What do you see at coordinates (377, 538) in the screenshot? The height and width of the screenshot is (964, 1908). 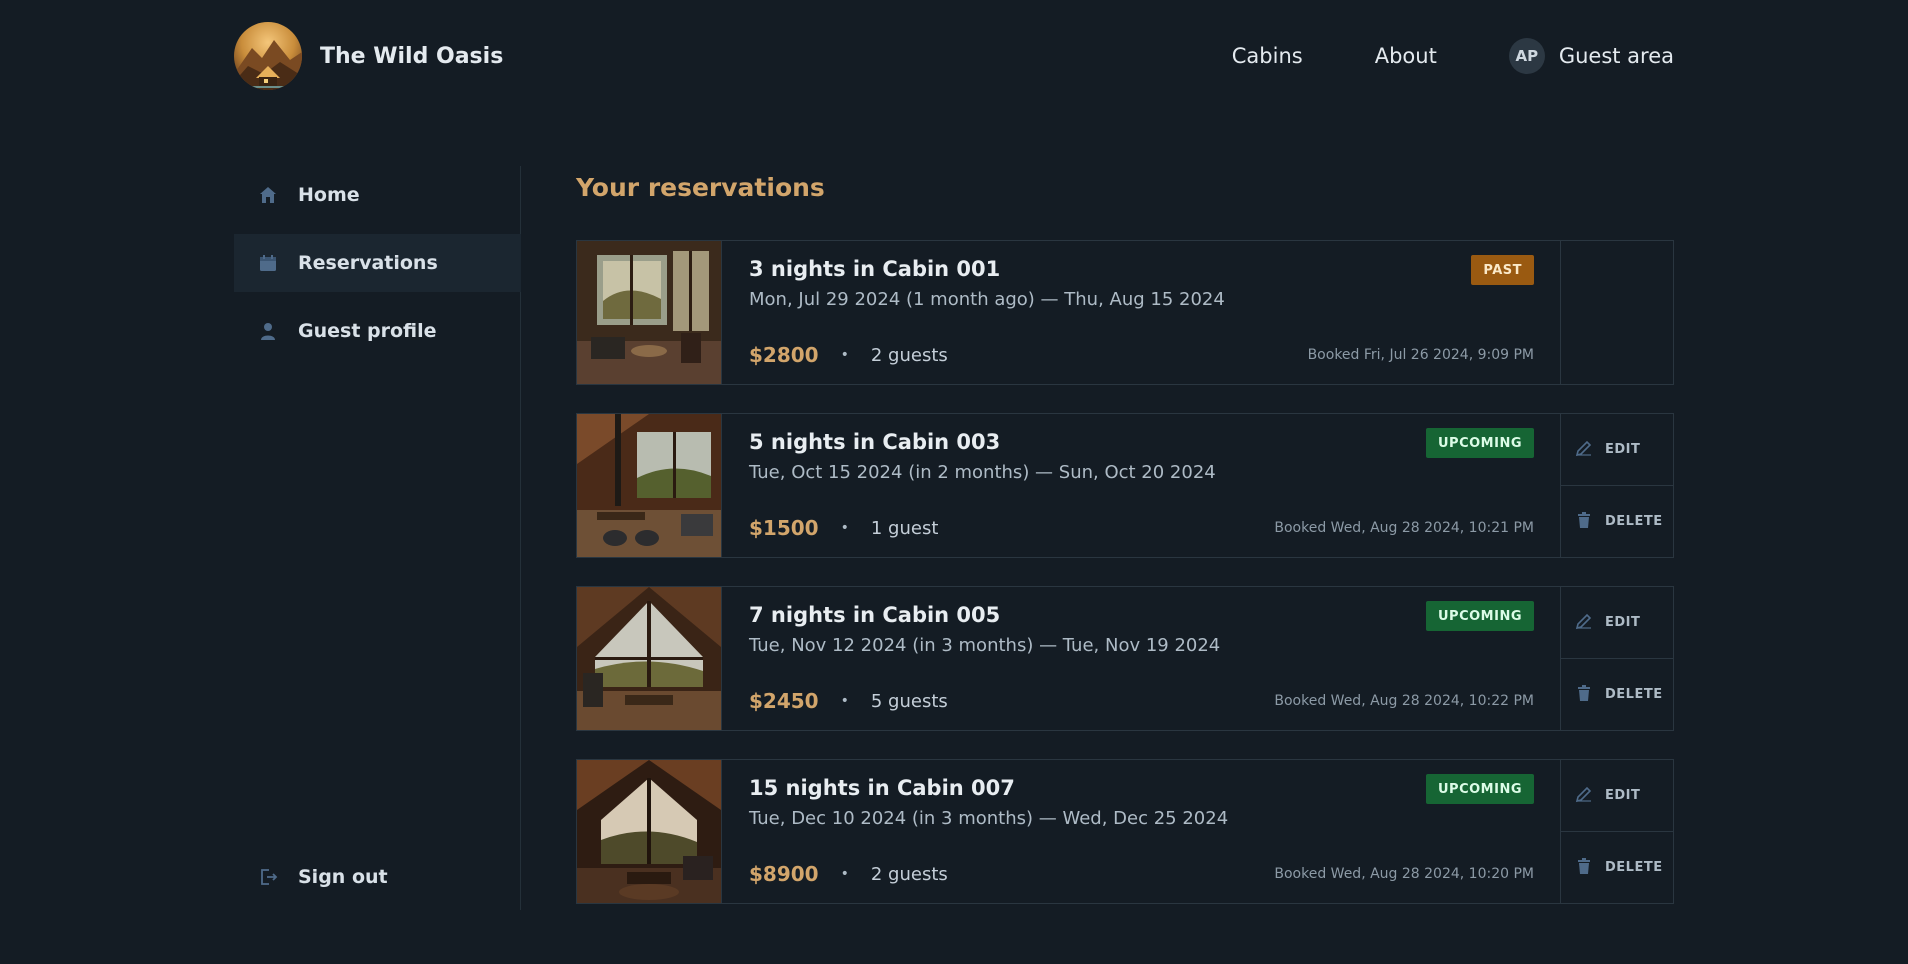 I see `account-sidebar: Home Reservations Guest profile Sign out` at bounding box center [377, 538].